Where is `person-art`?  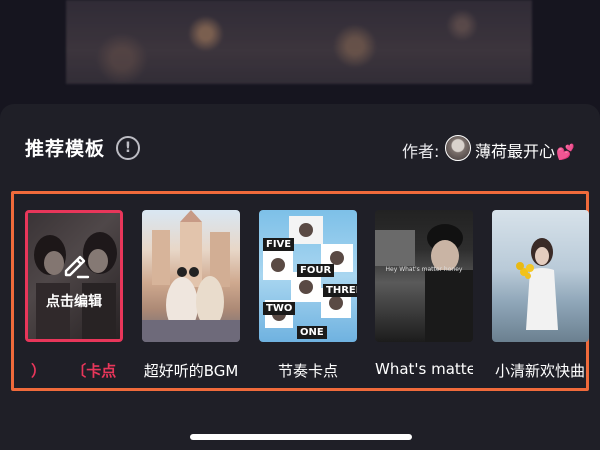 person-art is located at coordinates (424, 283).